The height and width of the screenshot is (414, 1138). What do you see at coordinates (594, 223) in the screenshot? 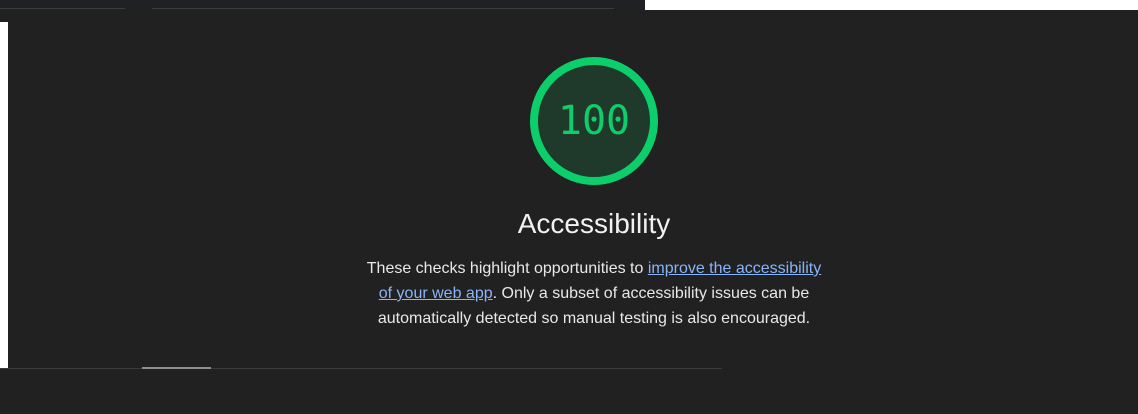
I see `category-title: Accessibility` at bounding box center [594, 223].